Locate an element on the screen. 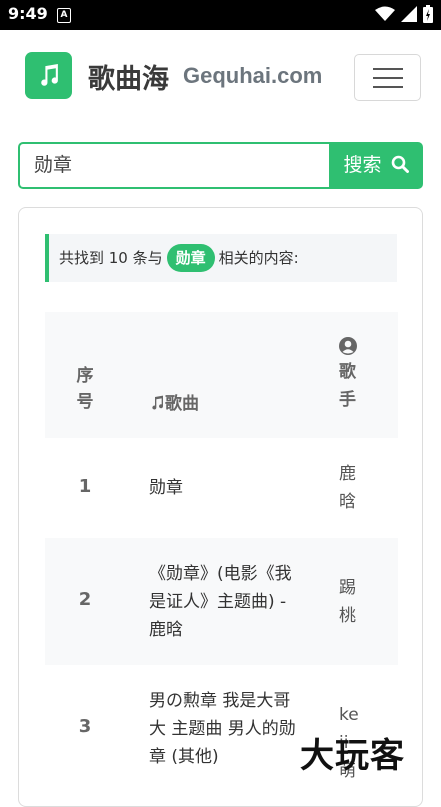 Image resolution: width=441 pixels, height=807 pixels. menu-toggle-button is located at coordinates (387, 77).